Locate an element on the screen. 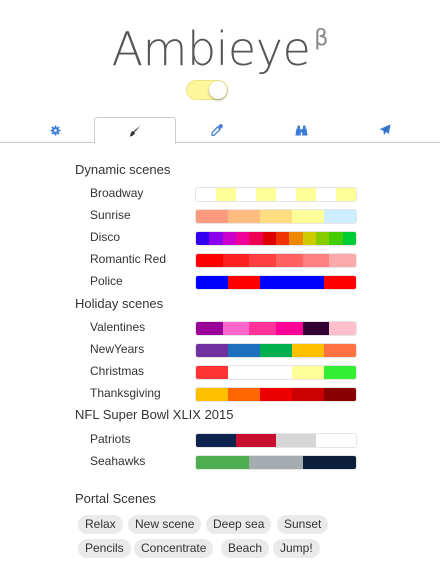 The width and height of the screenshot is (440, 567). portal-scene-pencils: Pencils is located at coordinates (104, 548).